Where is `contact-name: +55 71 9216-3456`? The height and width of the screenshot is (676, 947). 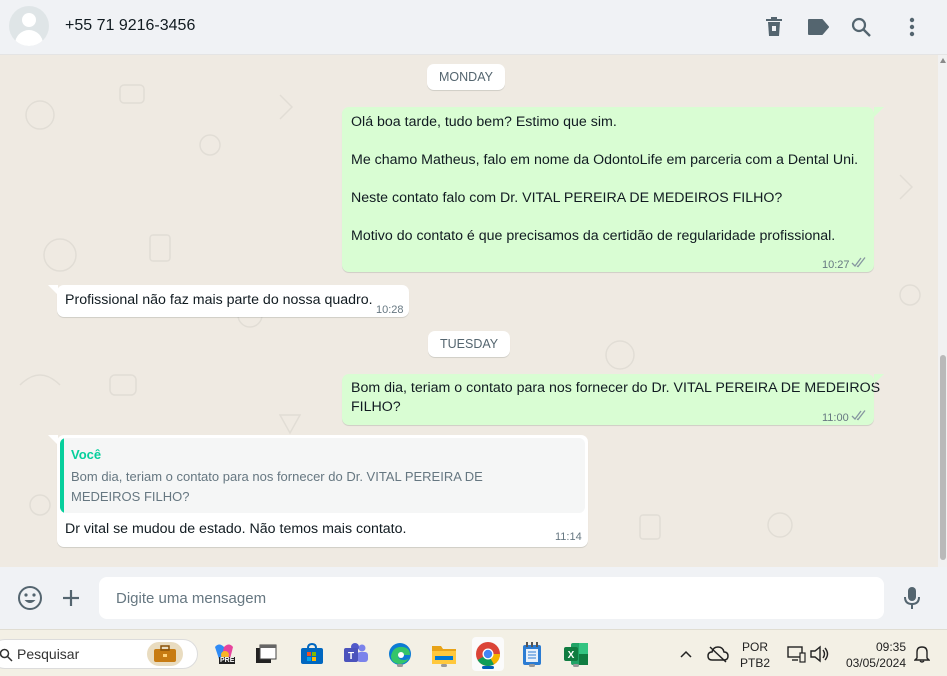 contact-name: +55 71 9216-3456 is located at coordinates (130, 26).